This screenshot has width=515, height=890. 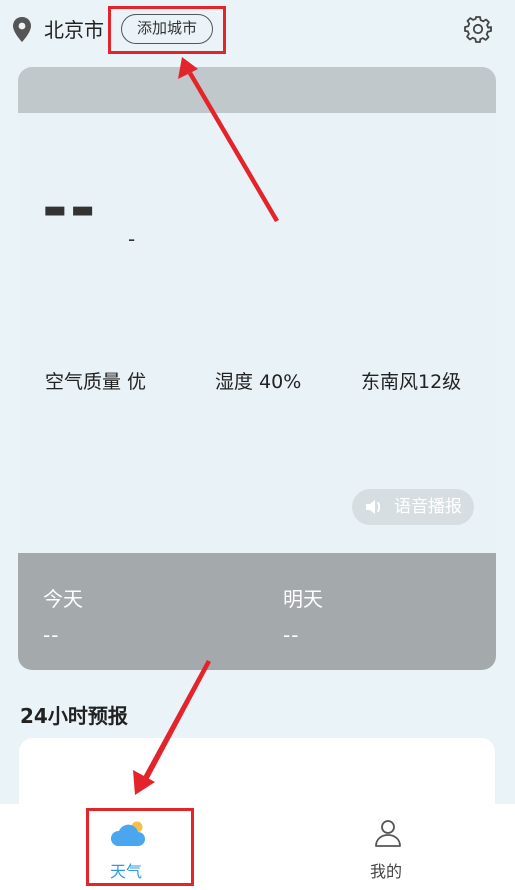 What do you see at coordinates (257, 90) in the screenshot?
I see `weather-card-header` at bounding box center [257, 90].